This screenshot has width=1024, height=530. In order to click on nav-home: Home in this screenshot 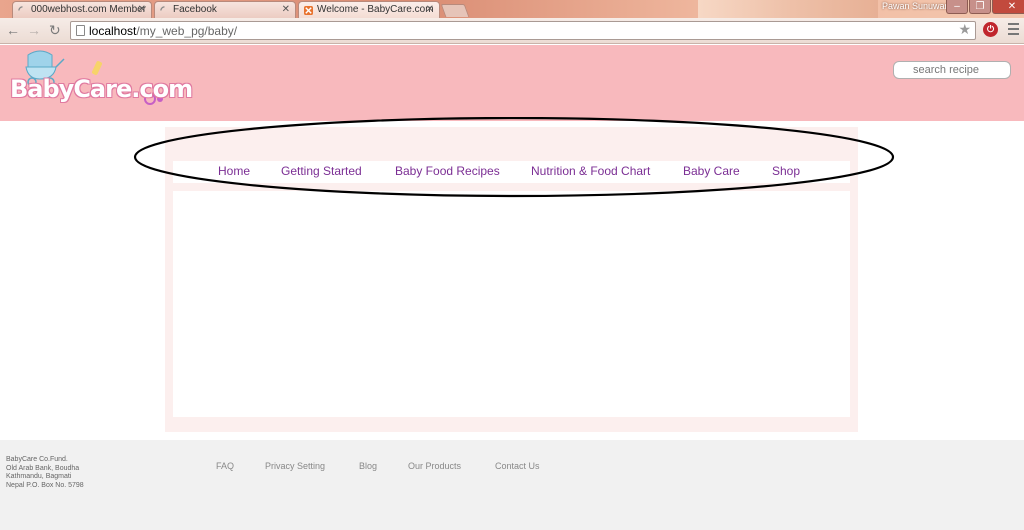, I will do `click(234, 171)`.